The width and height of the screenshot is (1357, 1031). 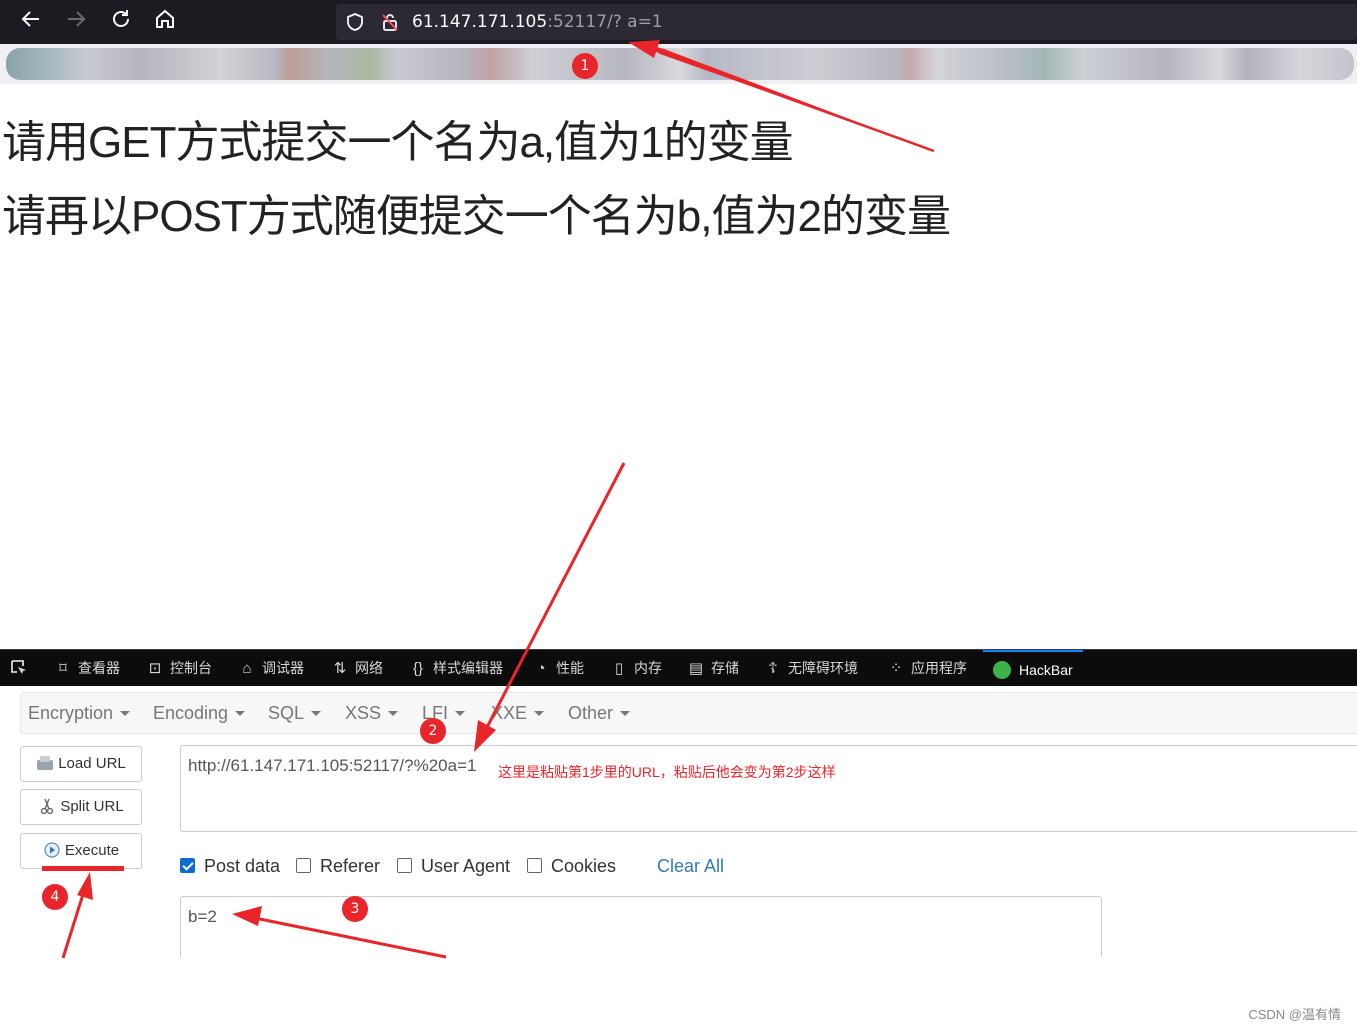 I want to click on menu-sql: SQL, so click(x=295, y=713).